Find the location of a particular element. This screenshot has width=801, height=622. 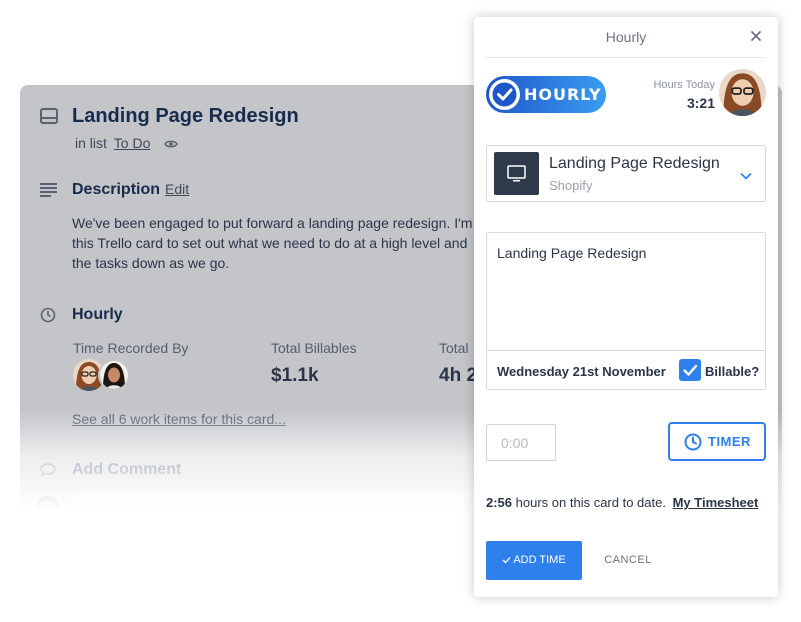

list-breadcrumb: in list To Do is located at coordinates (127, 143).